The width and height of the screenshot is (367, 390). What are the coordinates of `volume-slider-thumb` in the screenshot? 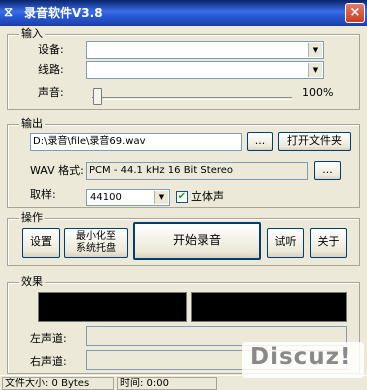 It's located at (97, 96).